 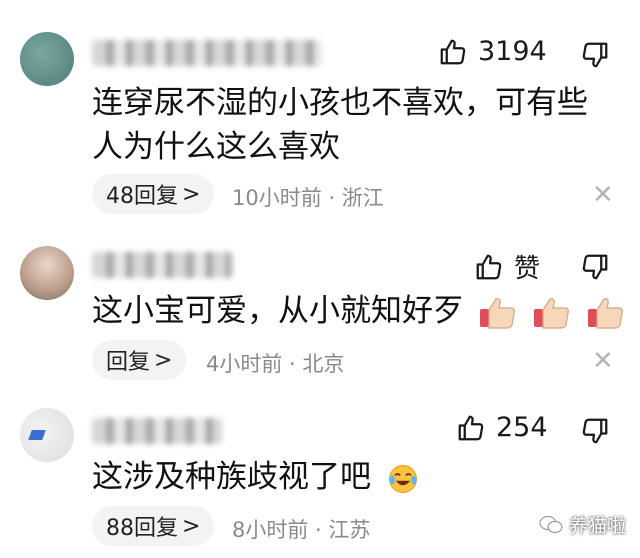 I want to click on reply-button: 88回复 >, so click(x=153, y=526).